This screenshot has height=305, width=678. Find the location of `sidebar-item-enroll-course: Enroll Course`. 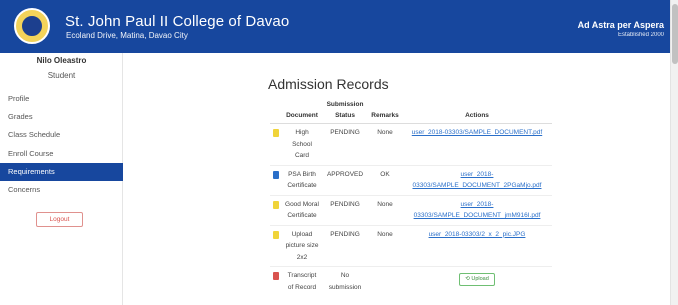

sidebar-item-enroll-course: Enroll Course is located at coordinates (61, 154).